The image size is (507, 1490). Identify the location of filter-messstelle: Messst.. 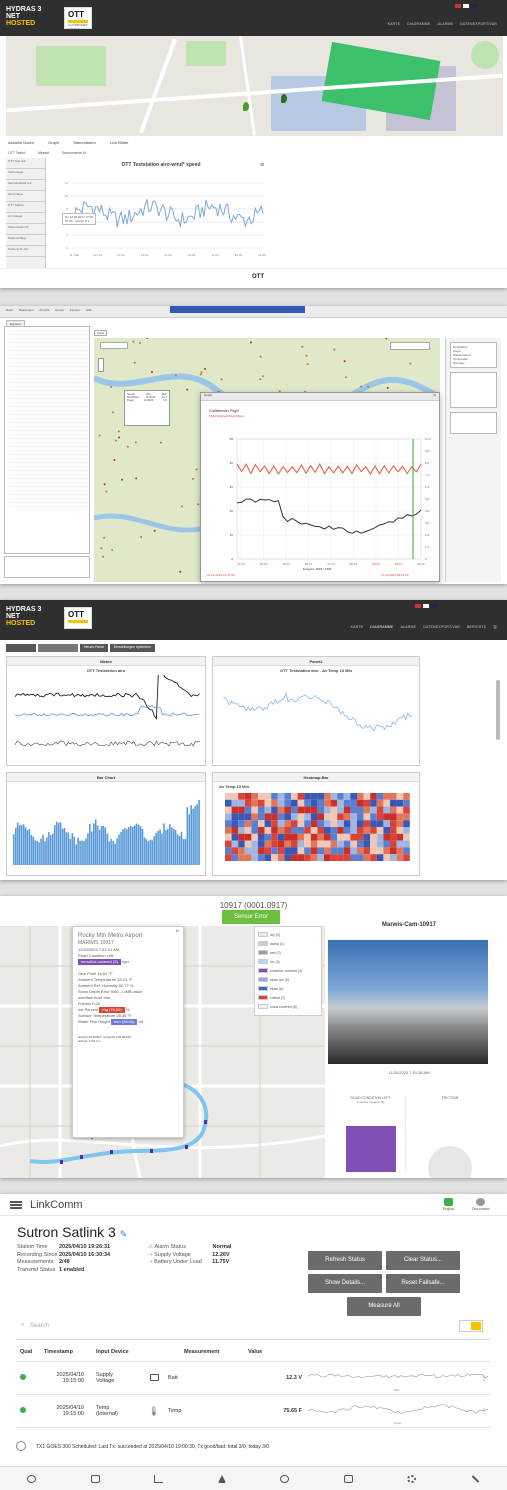
(44, 153).